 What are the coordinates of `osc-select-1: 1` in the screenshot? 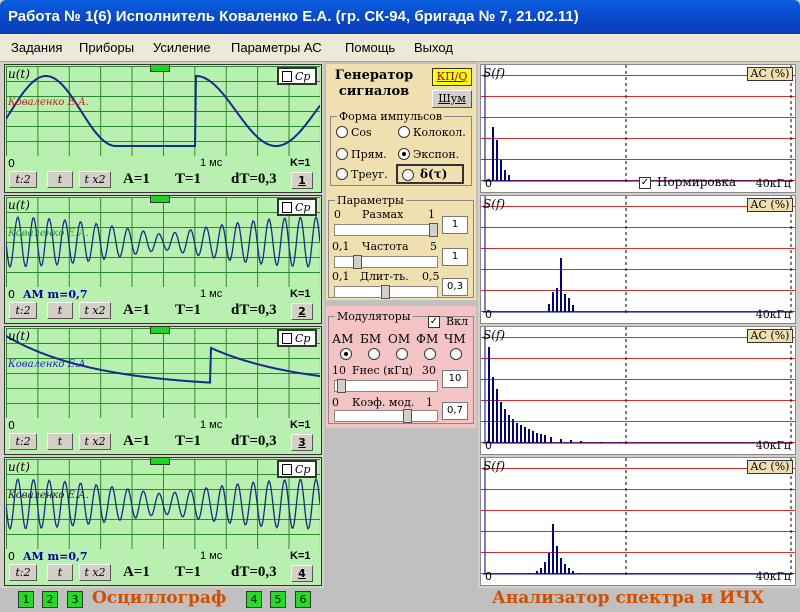 It's located at (26, 599).